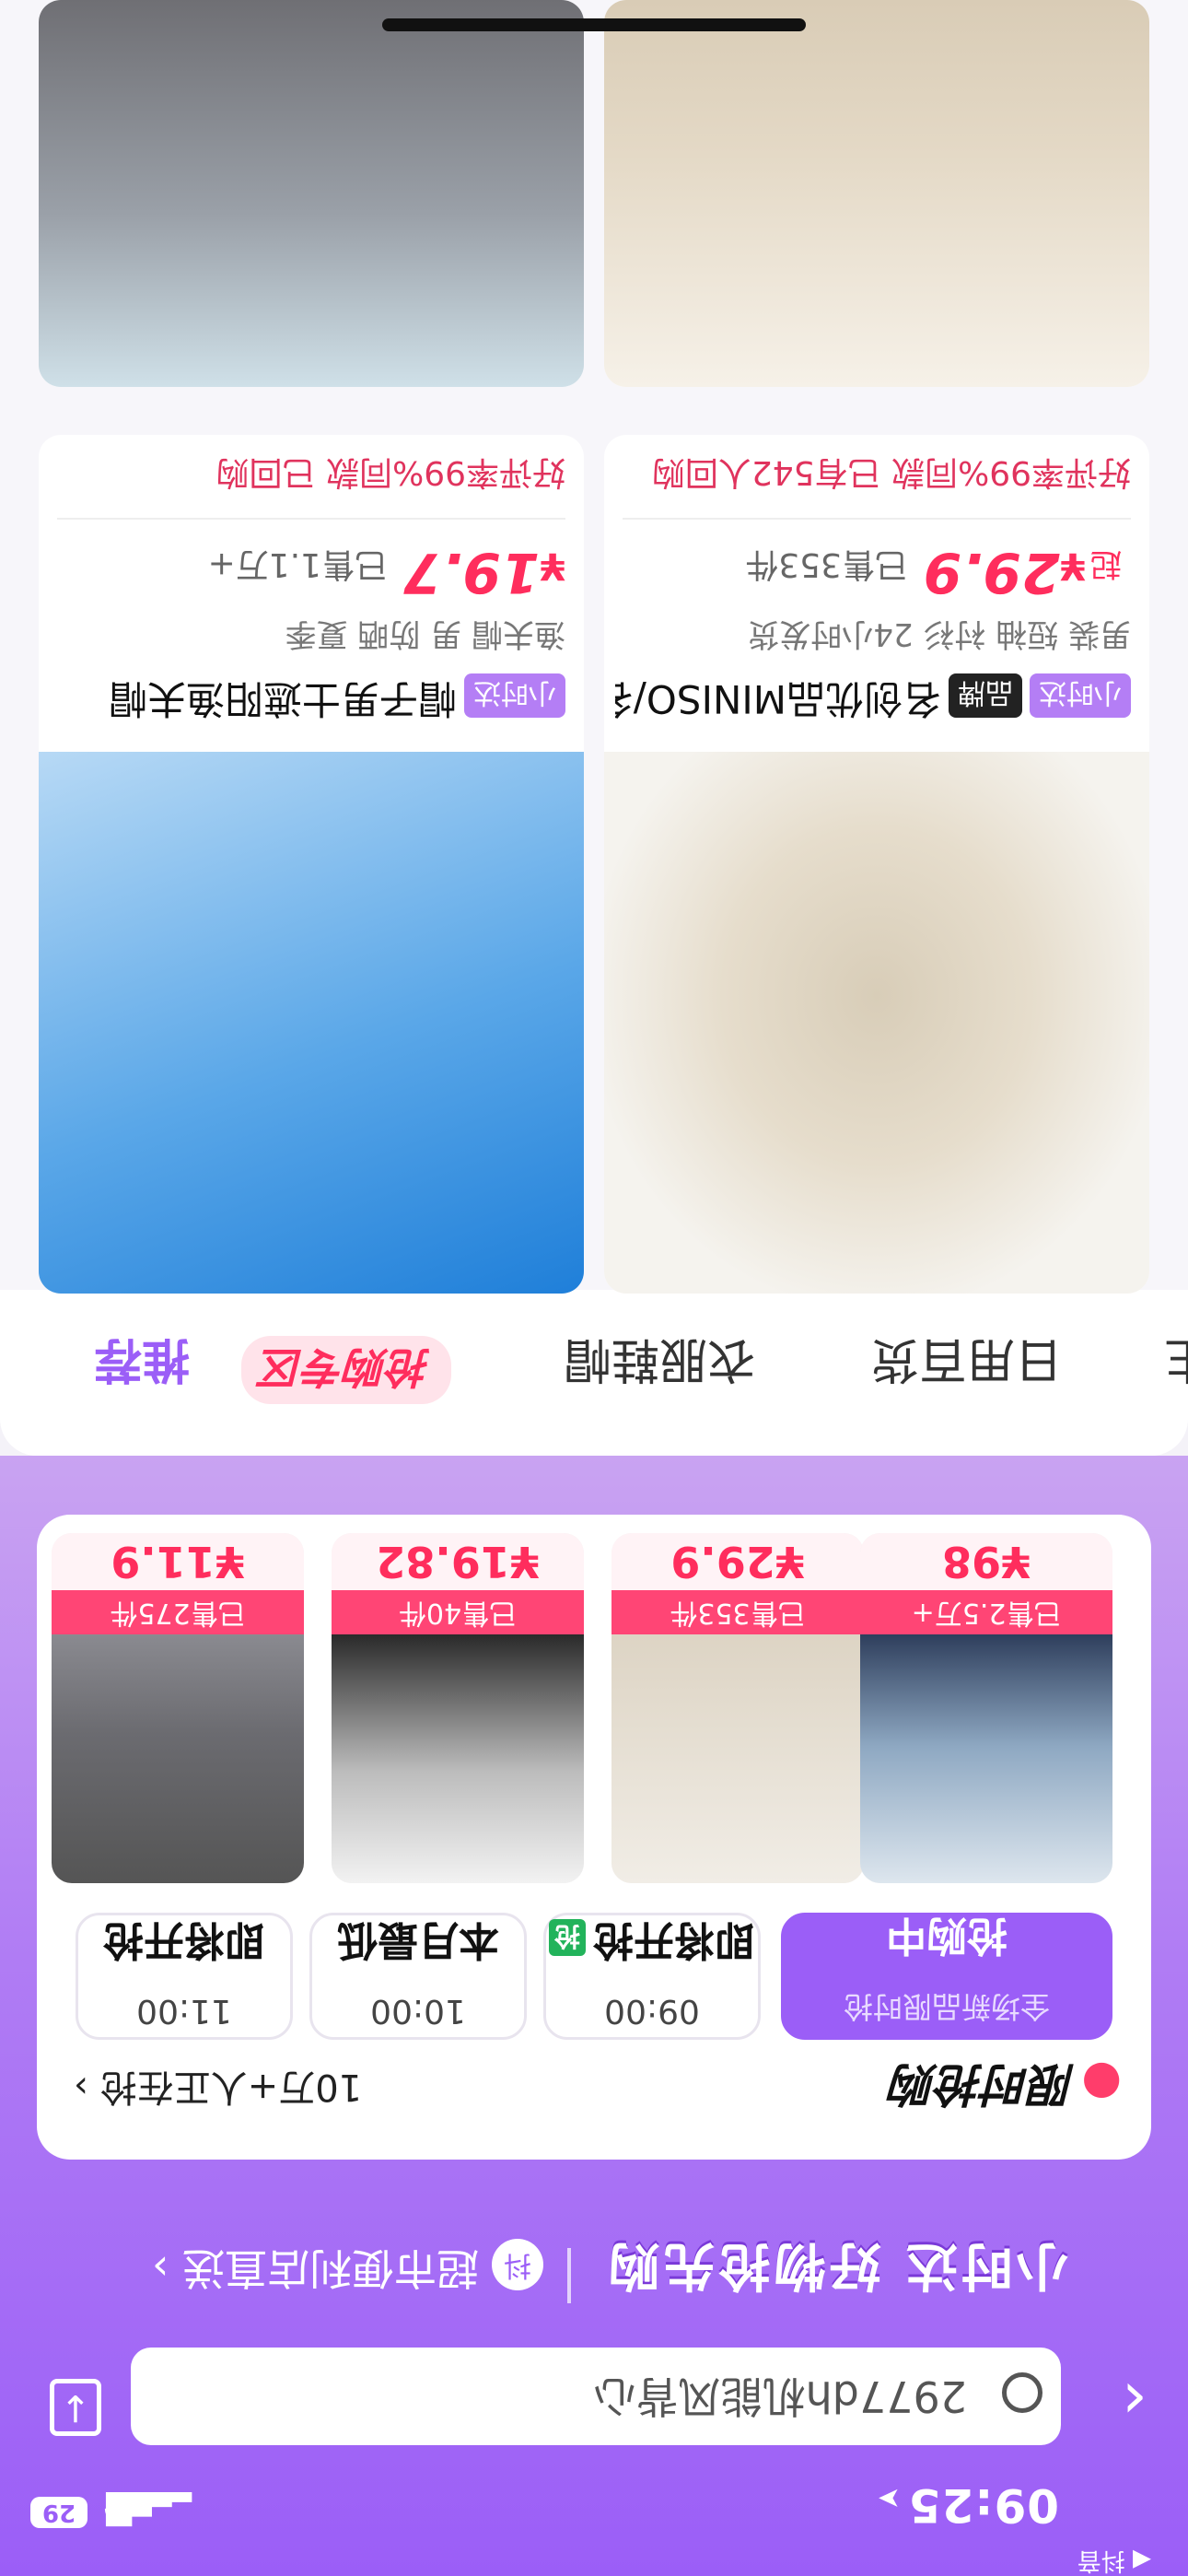  I want to click on flash-sale-more: 10万+人正在抢 ›, so click(218, 2090).